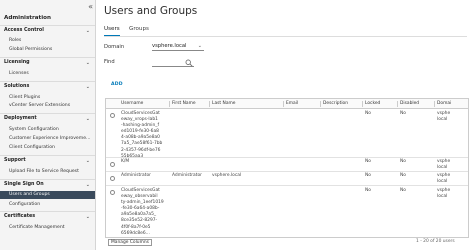 This screenshot has height=250, width=474. Describe the element at coordinates (17, 62) in the screenshot. I see `section-label: Licensing` at that location.